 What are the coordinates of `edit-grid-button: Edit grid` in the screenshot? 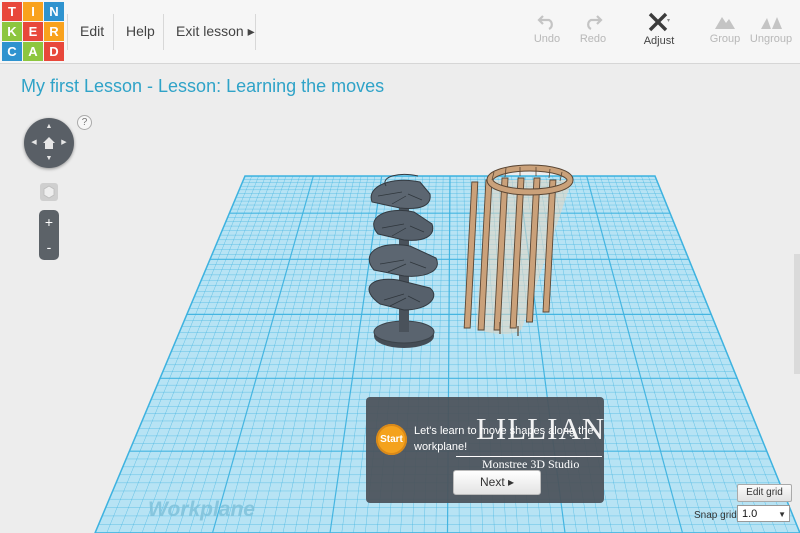 It's located at (764, 493).